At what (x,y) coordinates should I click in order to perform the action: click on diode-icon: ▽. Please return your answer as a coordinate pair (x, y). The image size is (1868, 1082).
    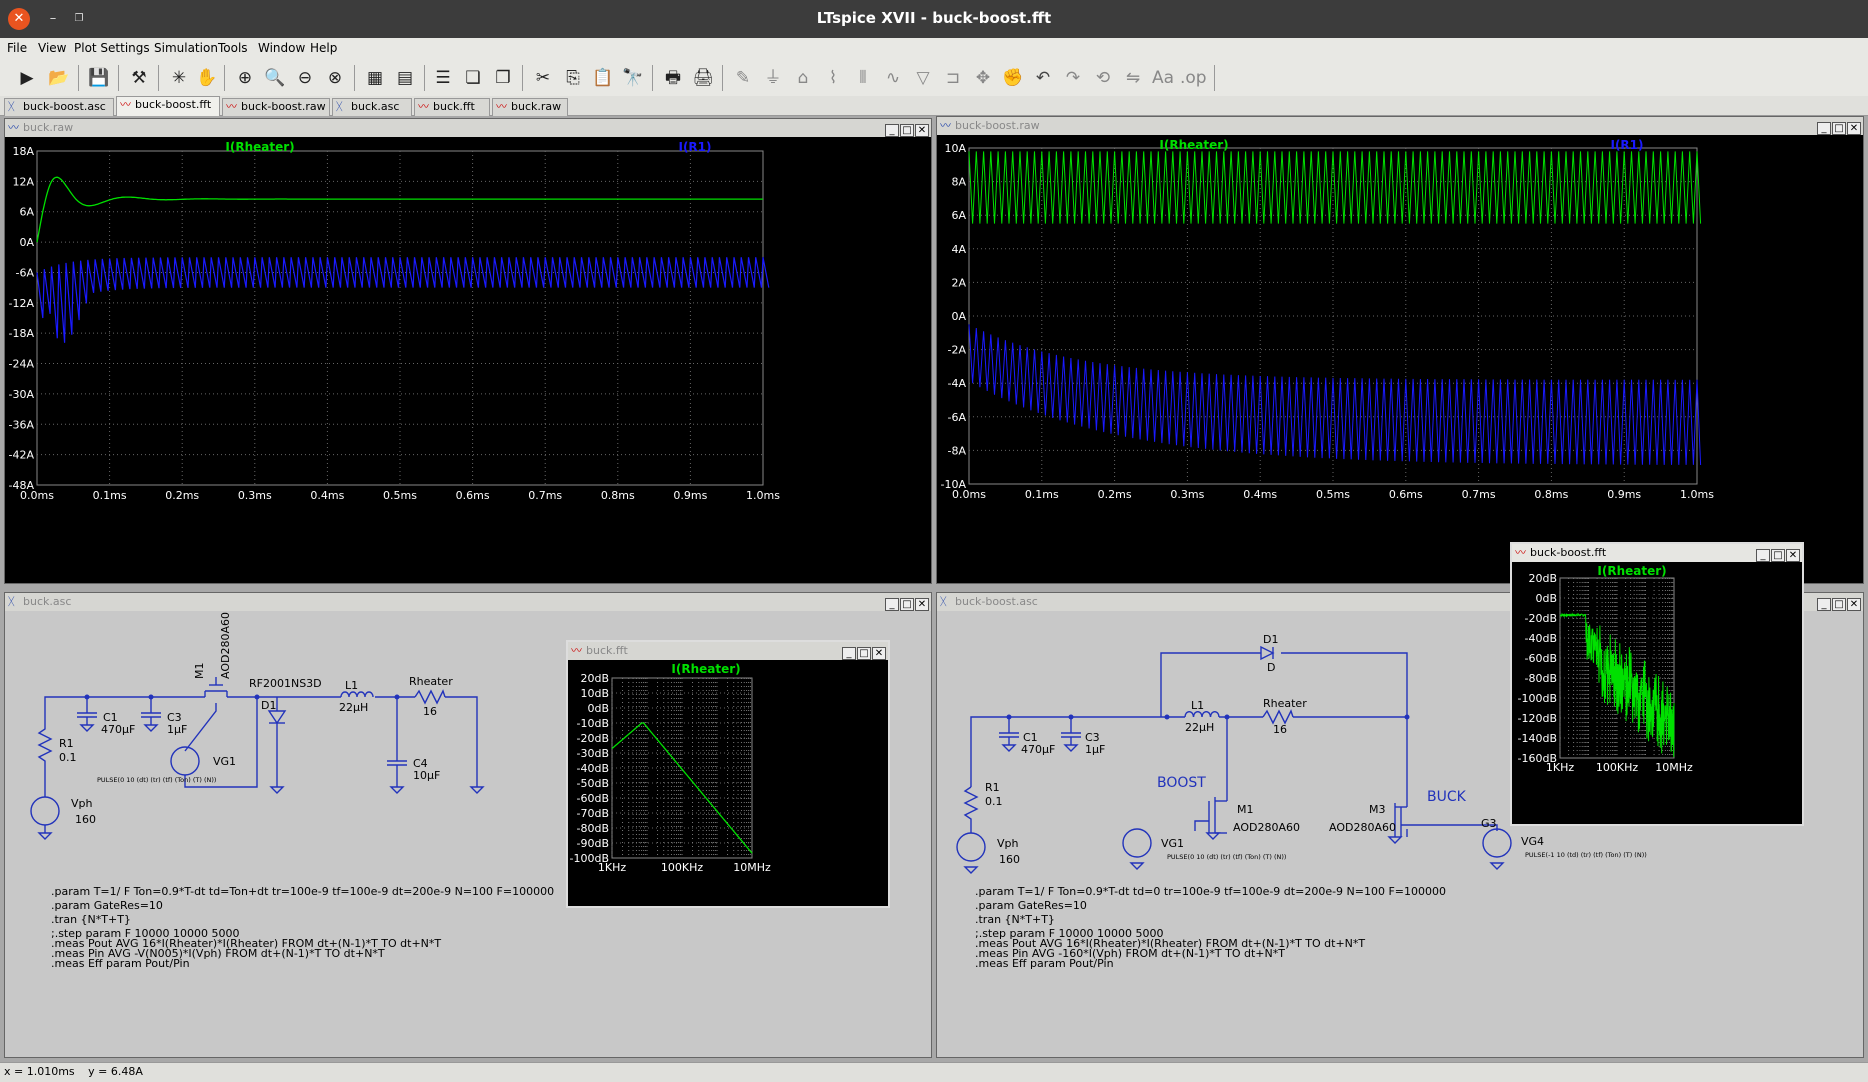
    Looking at the image, I should click on (923, 78).